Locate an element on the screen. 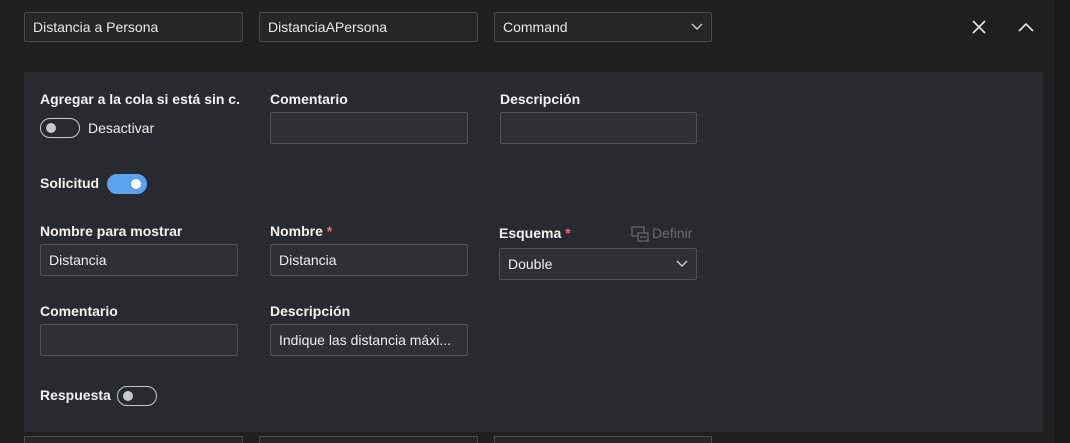  next-row-name-input is located at coordinates (368, 439).